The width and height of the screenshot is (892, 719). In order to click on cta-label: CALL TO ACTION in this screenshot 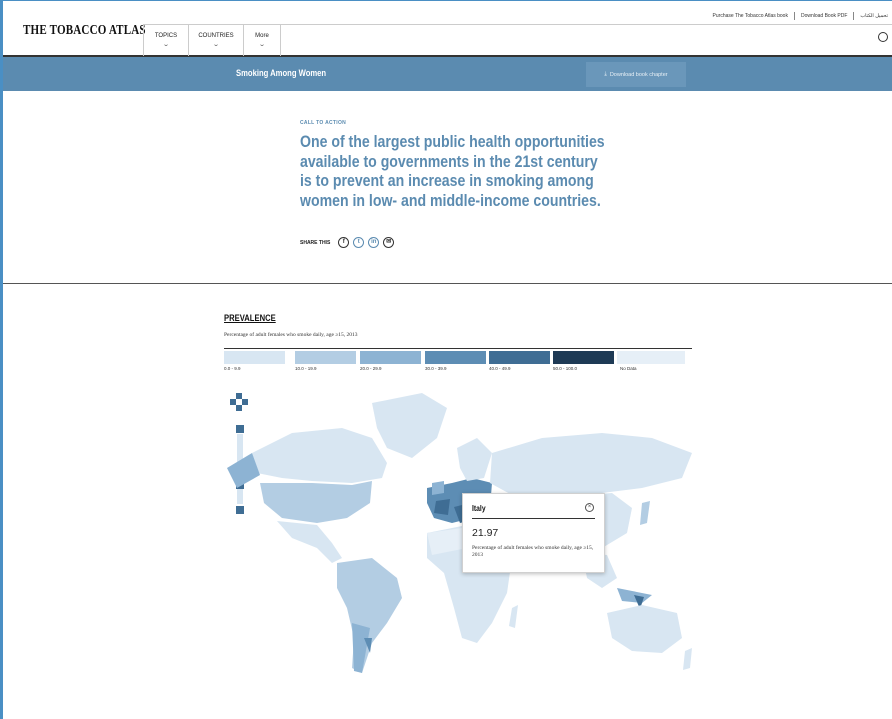, I will do `click(323, 123)`.